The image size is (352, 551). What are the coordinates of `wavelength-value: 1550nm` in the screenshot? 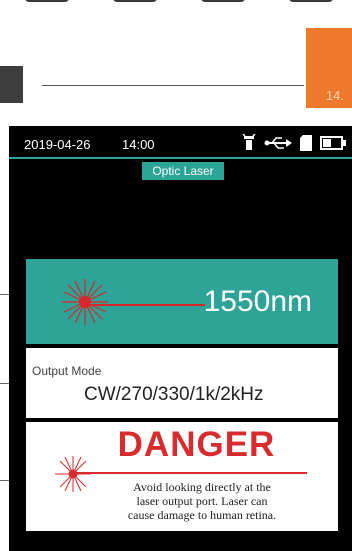 It's located at (257, 301).